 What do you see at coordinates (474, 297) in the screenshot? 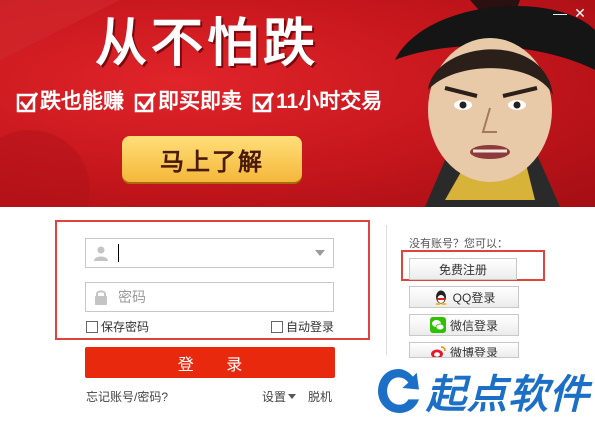
I see `qq-login-label: QQ登录` at bounding box center [474, 297].